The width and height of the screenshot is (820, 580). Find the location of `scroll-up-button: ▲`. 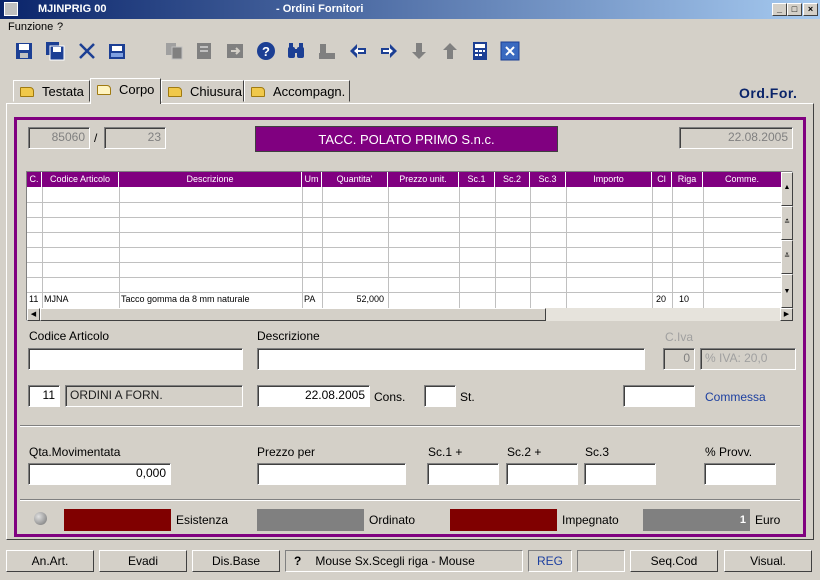

scroll-up-button: ▲ is located at coordinates (787, 189).